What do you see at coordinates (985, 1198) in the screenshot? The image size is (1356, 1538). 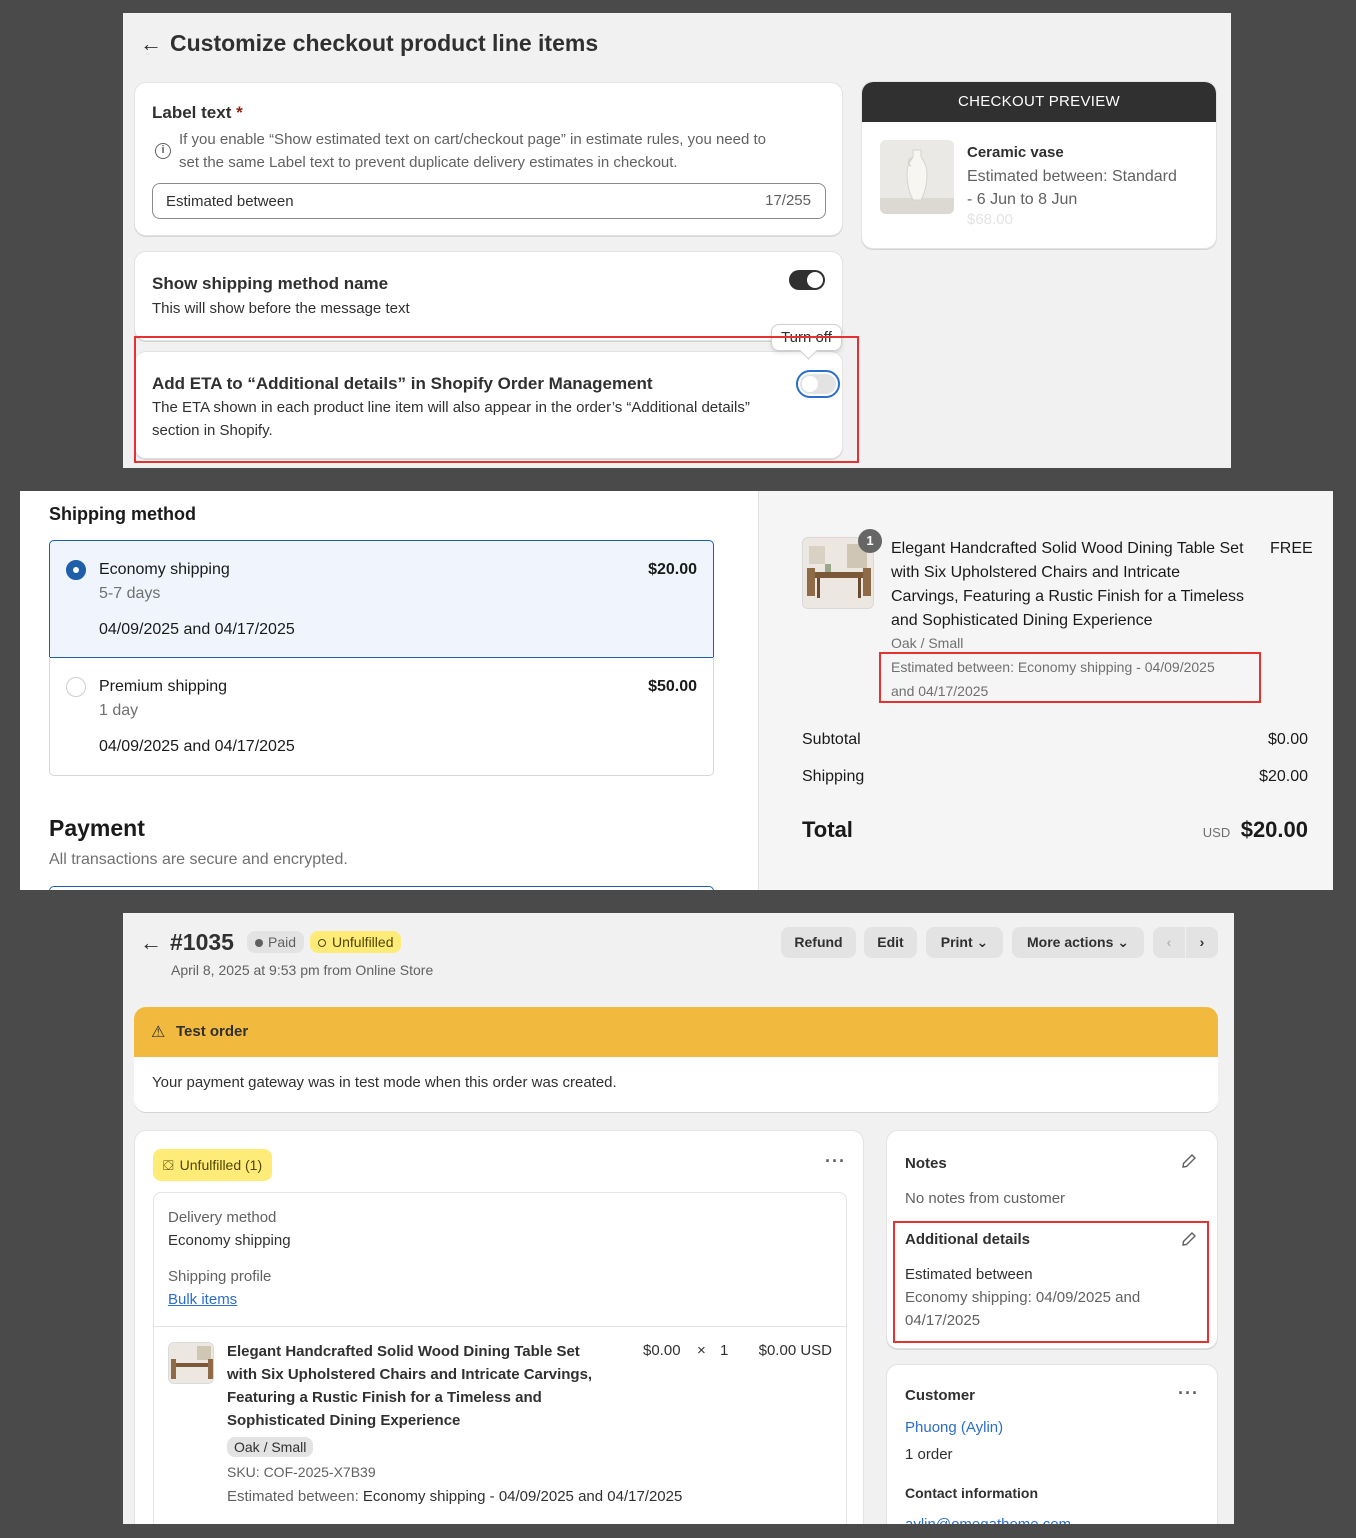 I see `notes-text: No notes from customer` at bounding box center [985, 1198].